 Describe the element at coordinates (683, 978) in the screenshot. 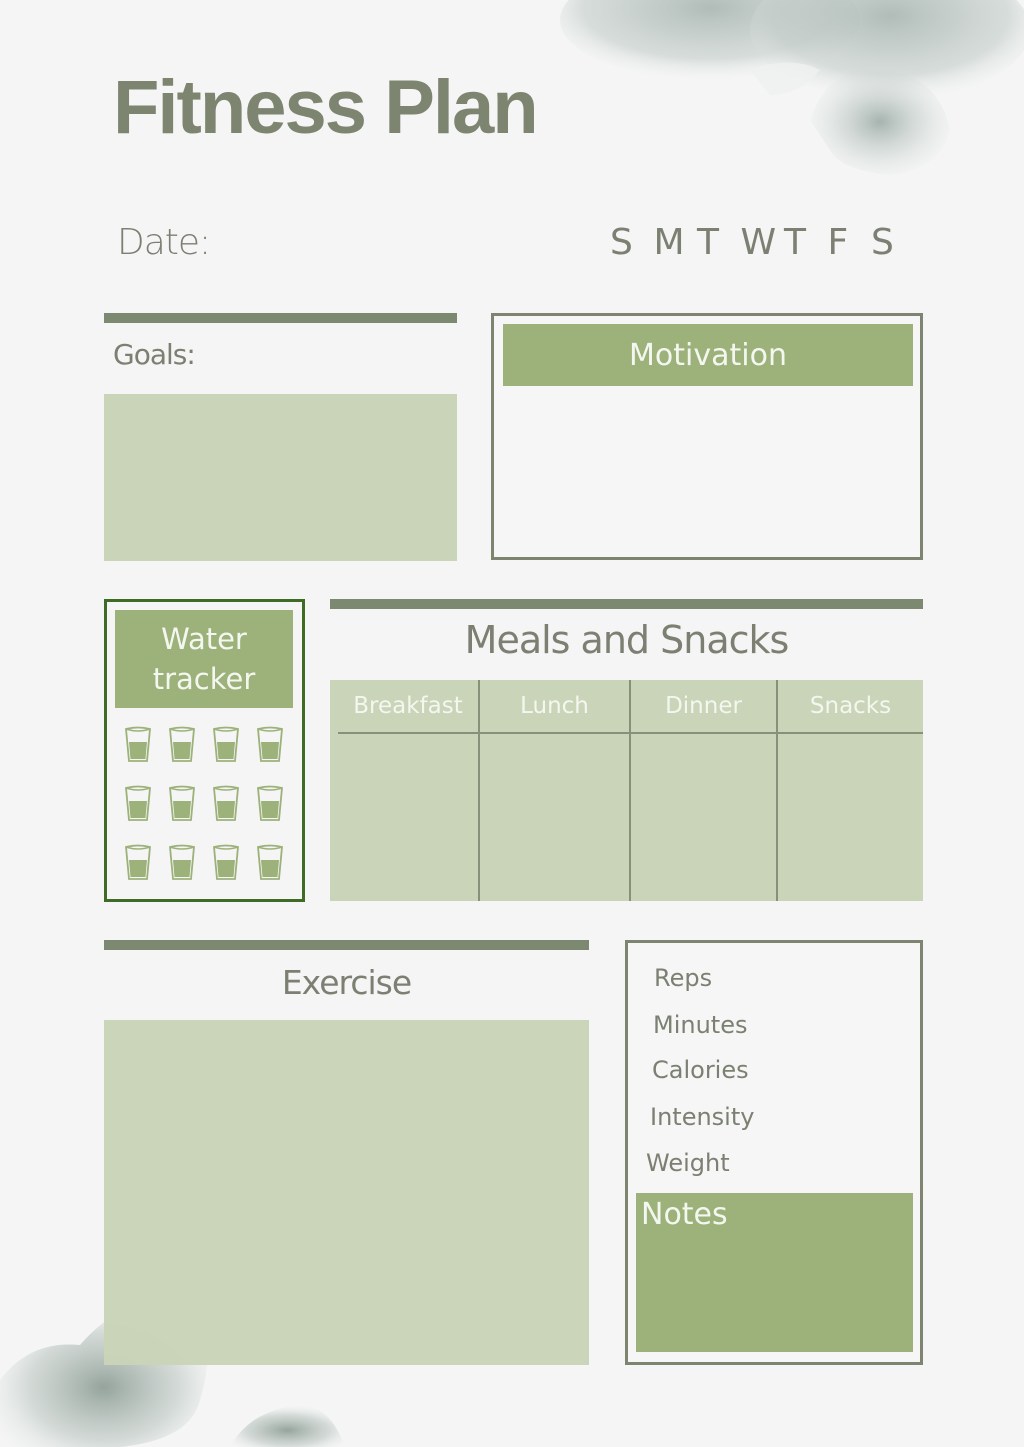

I see `stat-reps: Reps` at that location.